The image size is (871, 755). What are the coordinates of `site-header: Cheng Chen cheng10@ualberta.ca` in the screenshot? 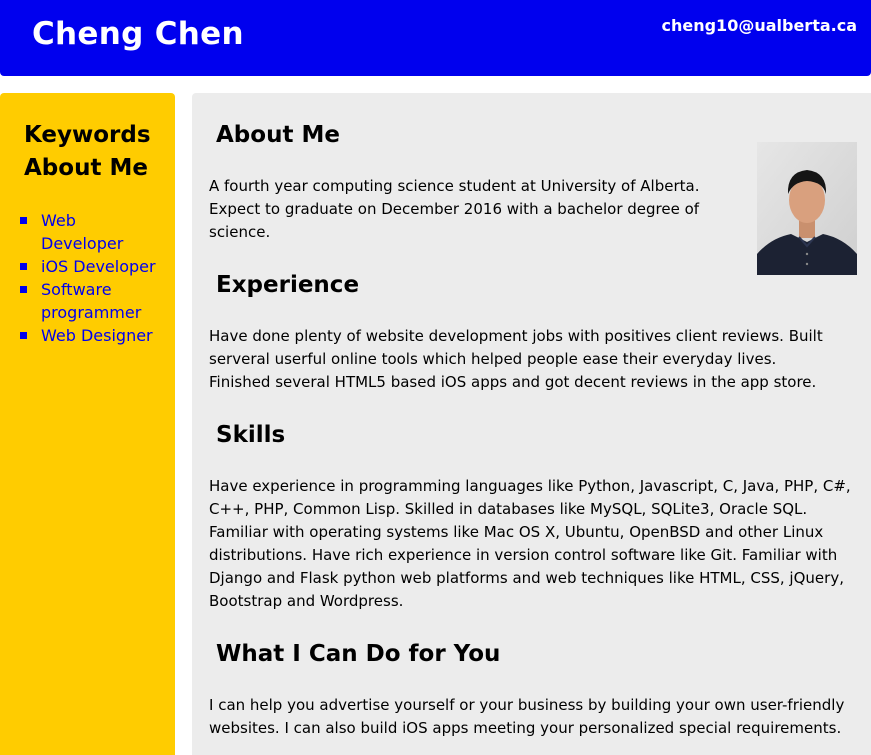 It's located at (435, 38).